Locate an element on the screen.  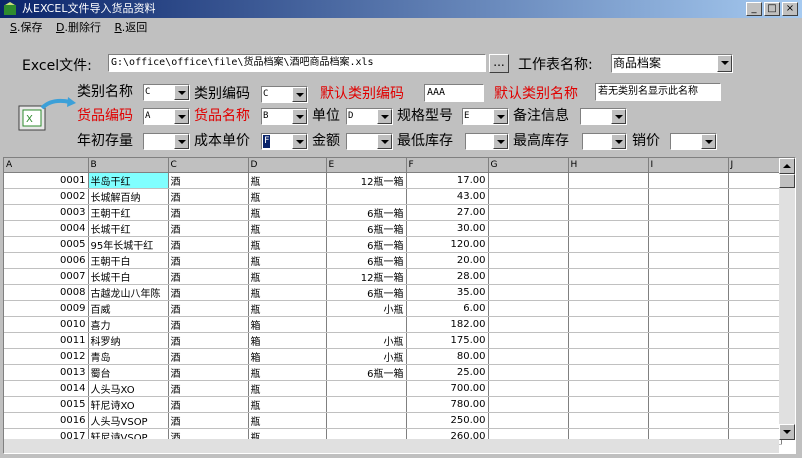
grid-cell: 0007 is located at coordinates (46, 276).